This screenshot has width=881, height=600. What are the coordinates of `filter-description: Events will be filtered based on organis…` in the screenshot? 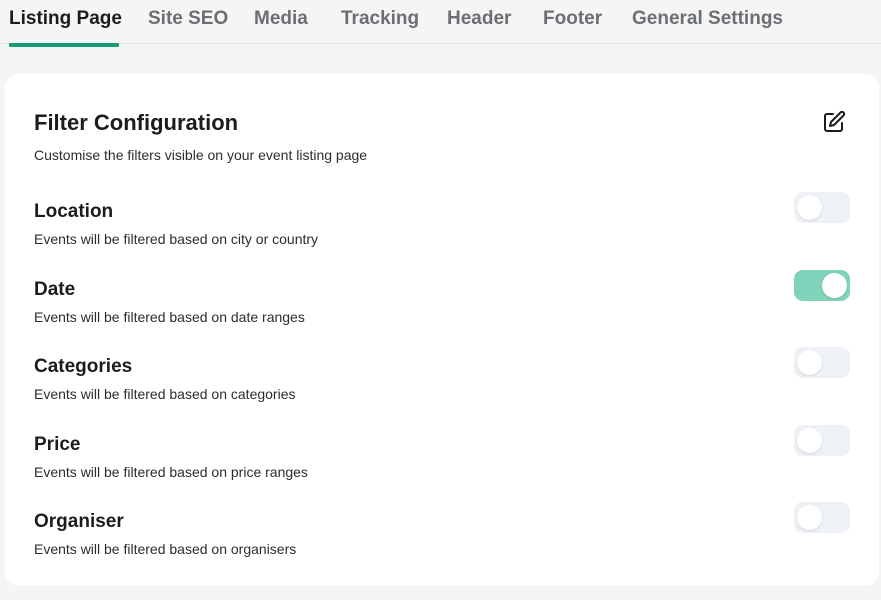 It's located at (165, 549).